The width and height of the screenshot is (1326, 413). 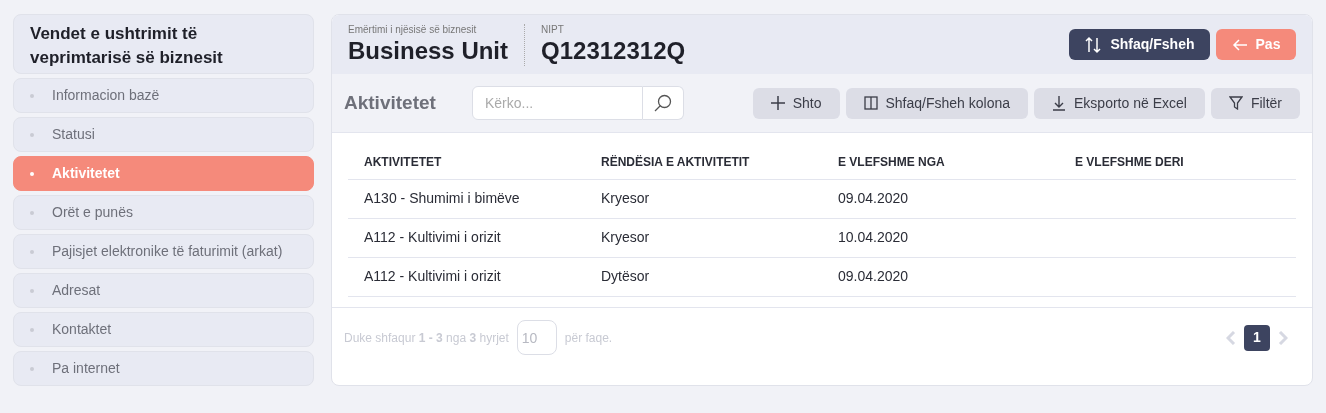 I want to click on field-label: NIPT, so click(x=553, y=29).